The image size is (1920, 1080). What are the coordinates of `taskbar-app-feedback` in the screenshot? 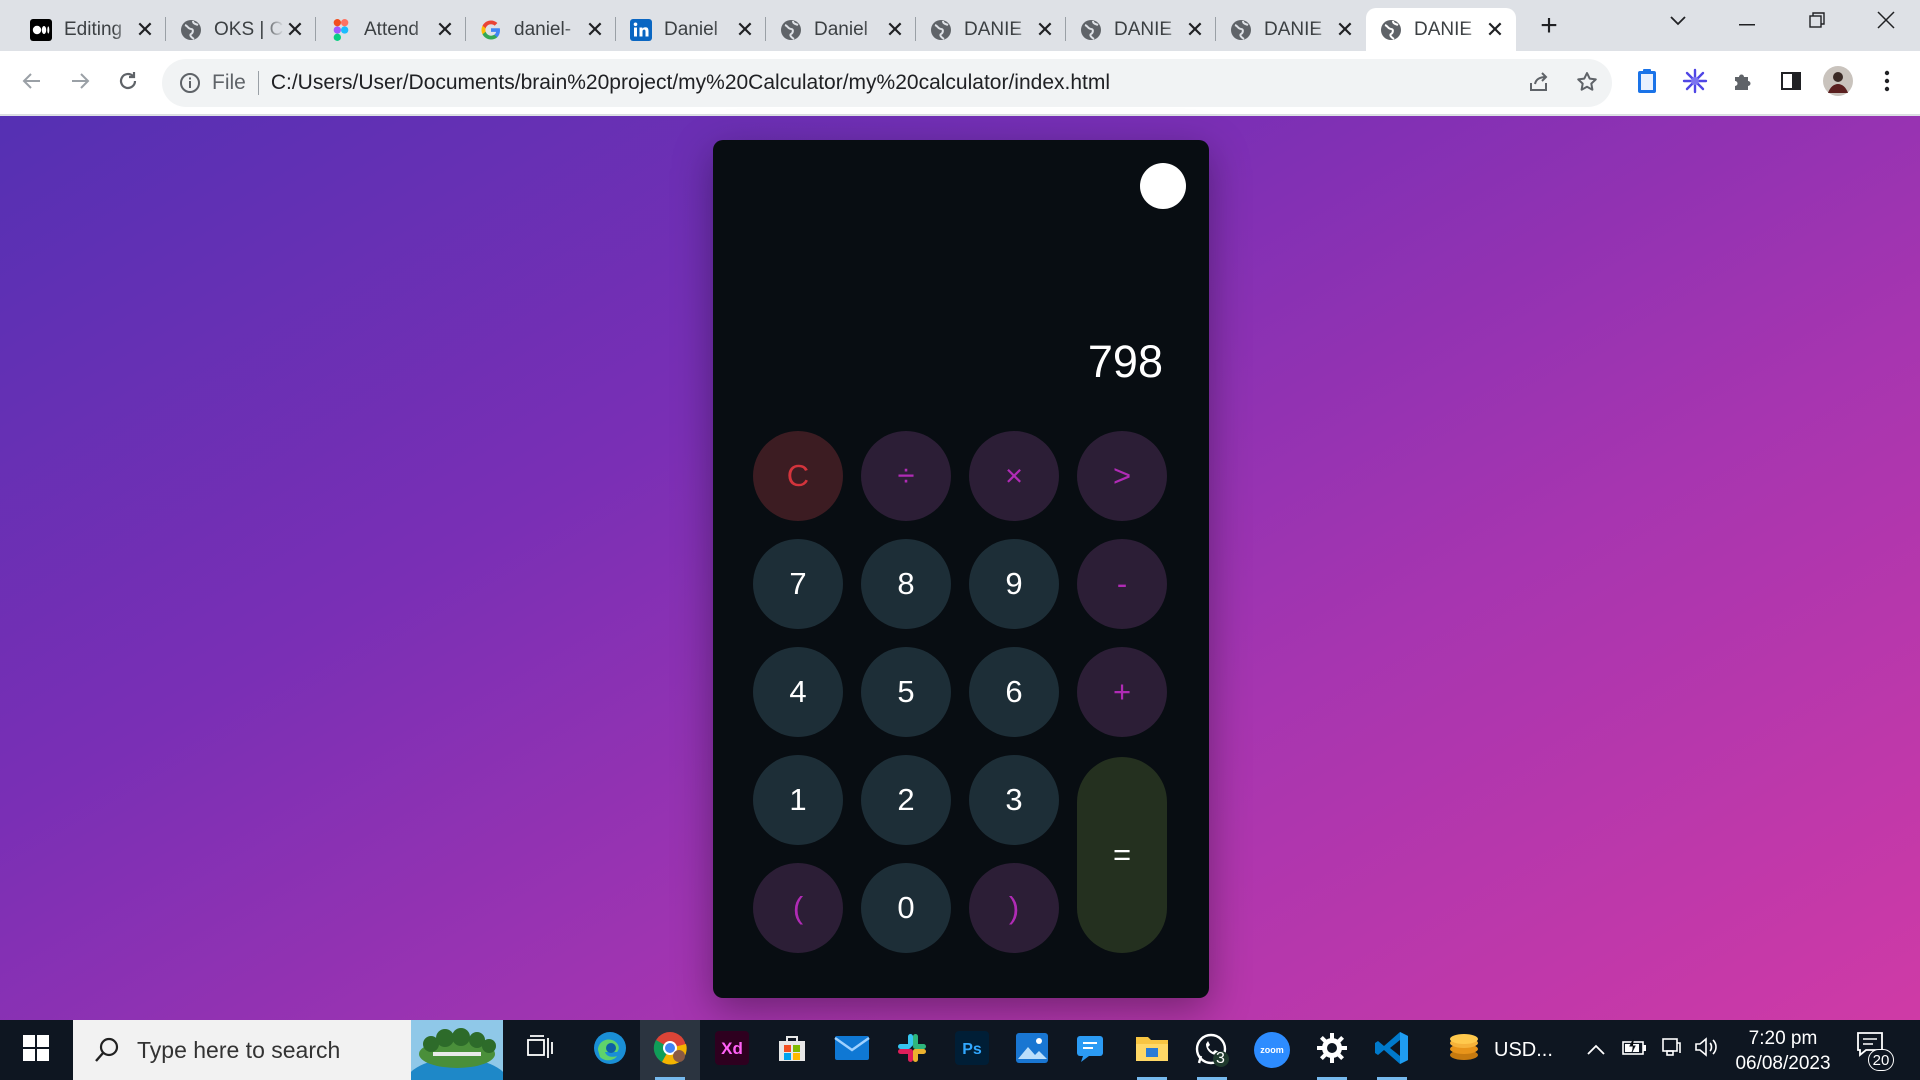 It's located at (1092, 1050).